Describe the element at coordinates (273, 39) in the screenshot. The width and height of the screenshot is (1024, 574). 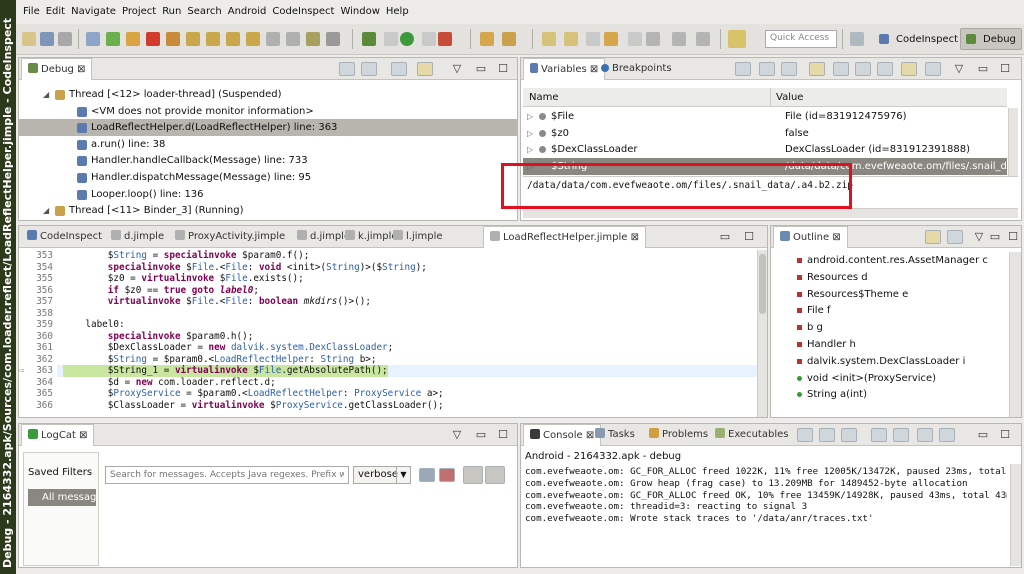
I see `use-step-filters-icon` at that location.